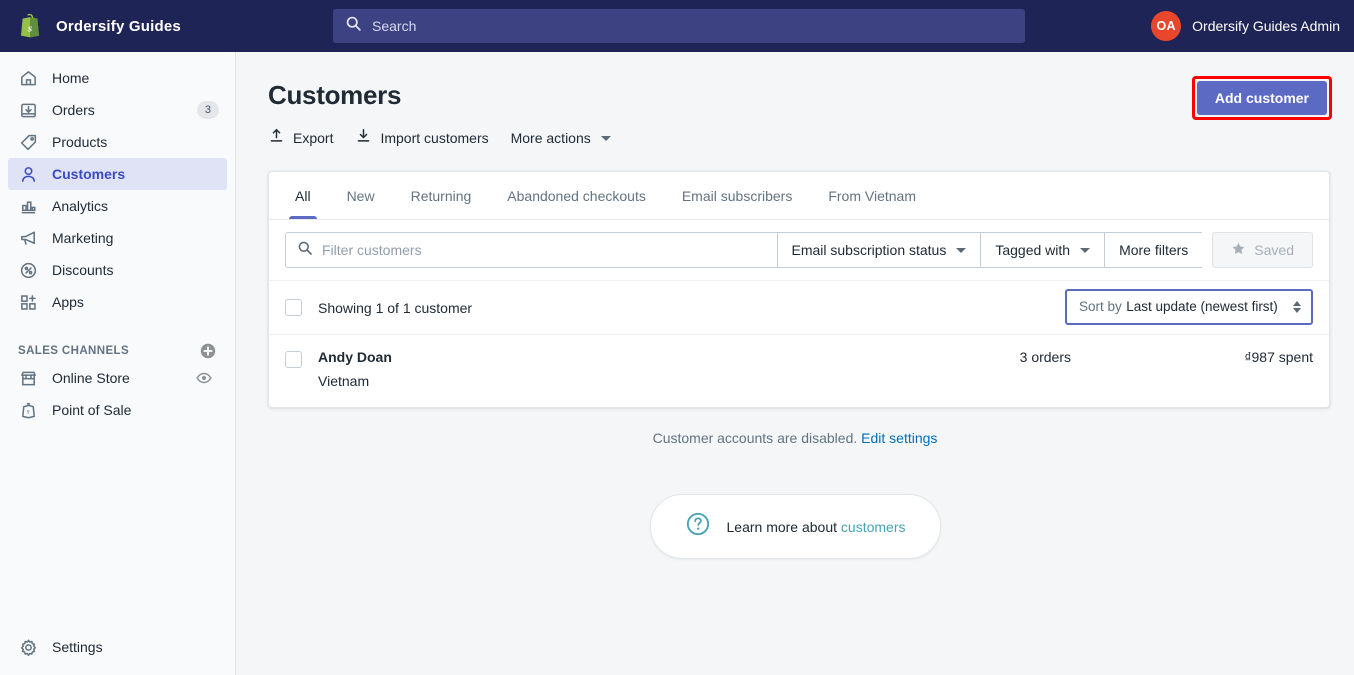 The height and width of the screenshot is (675, 1354). Describe the element at coordinates (28, 78) in the screenshot. I see `home-icon` at that location.